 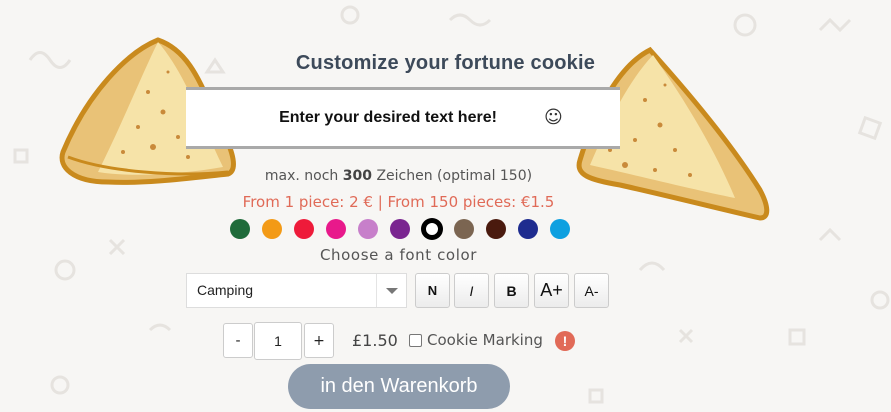 I want to click on remaining-char-count: 300, so click(x=357, y=176).